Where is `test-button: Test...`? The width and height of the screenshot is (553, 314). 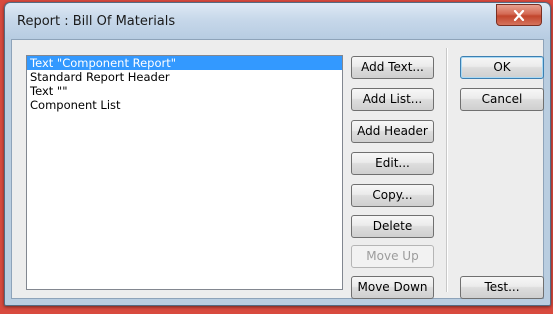 test-button: Test... is located at coordinates (502, 287).